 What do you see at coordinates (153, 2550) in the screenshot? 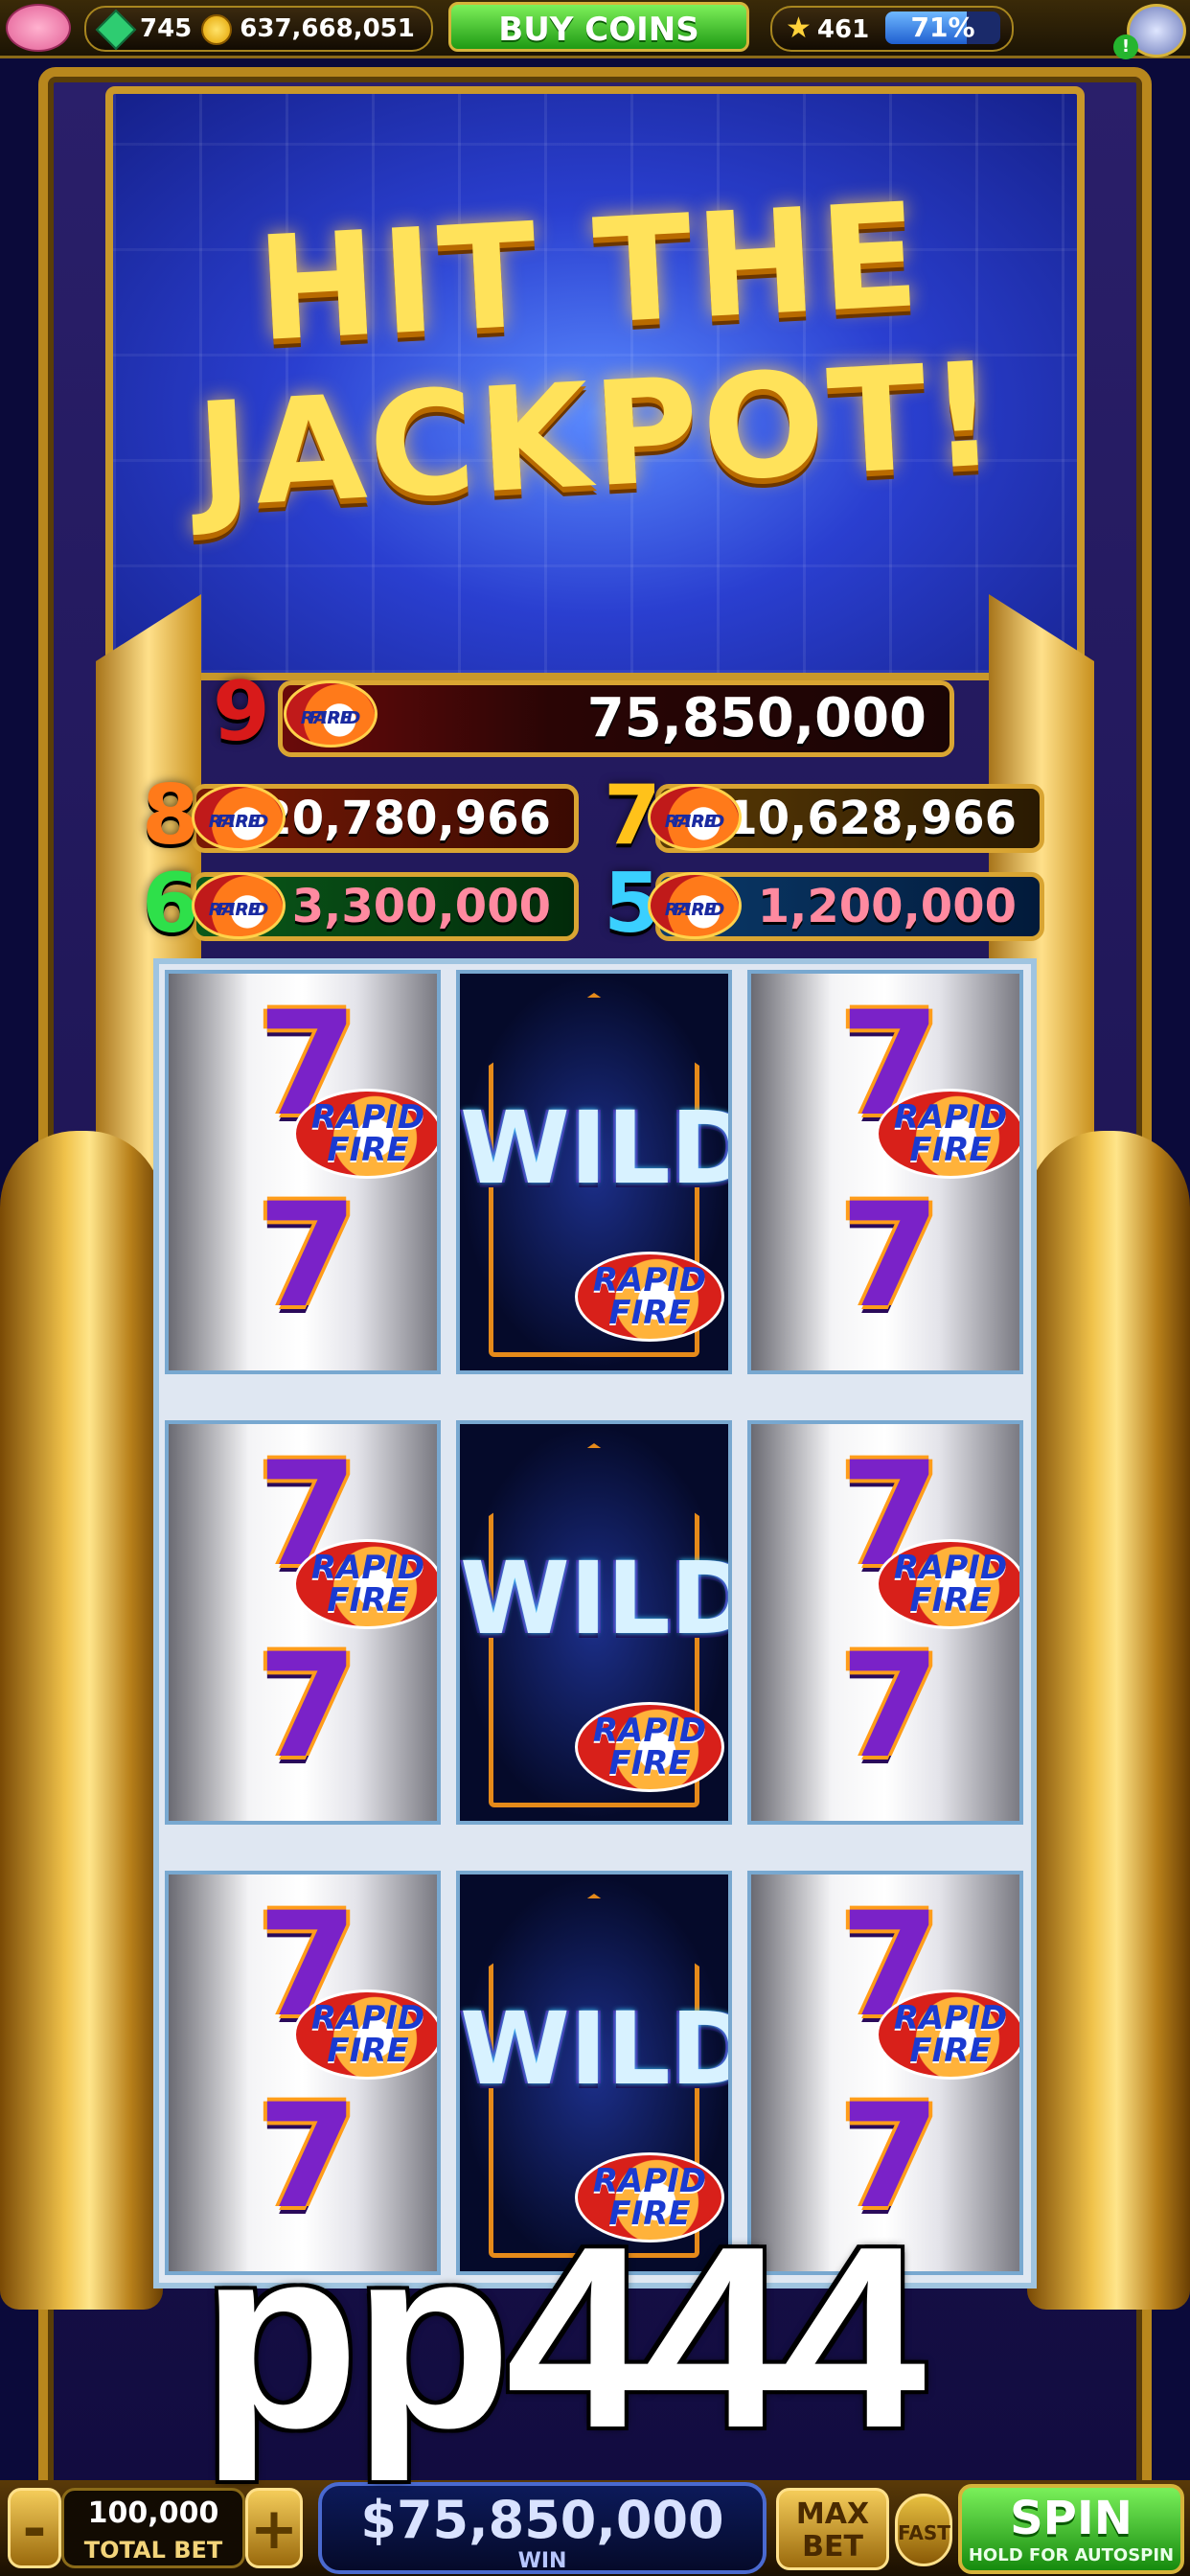
I see `total-bet-label: TOTAL BET` at bounding box center [153, 2550].